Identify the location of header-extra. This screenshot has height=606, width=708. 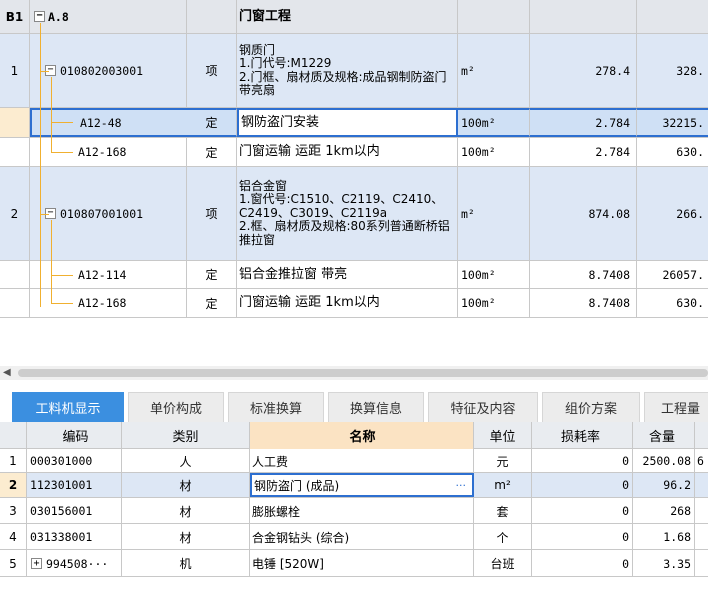
(701, 435).